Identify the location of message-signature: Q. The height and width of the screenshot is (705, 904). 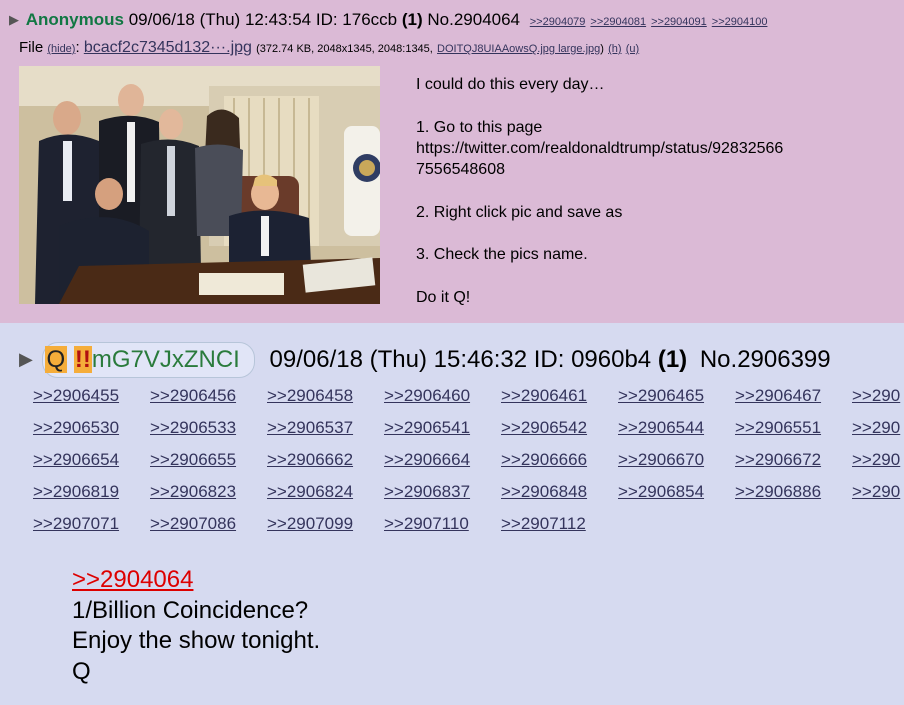
(81, 671).